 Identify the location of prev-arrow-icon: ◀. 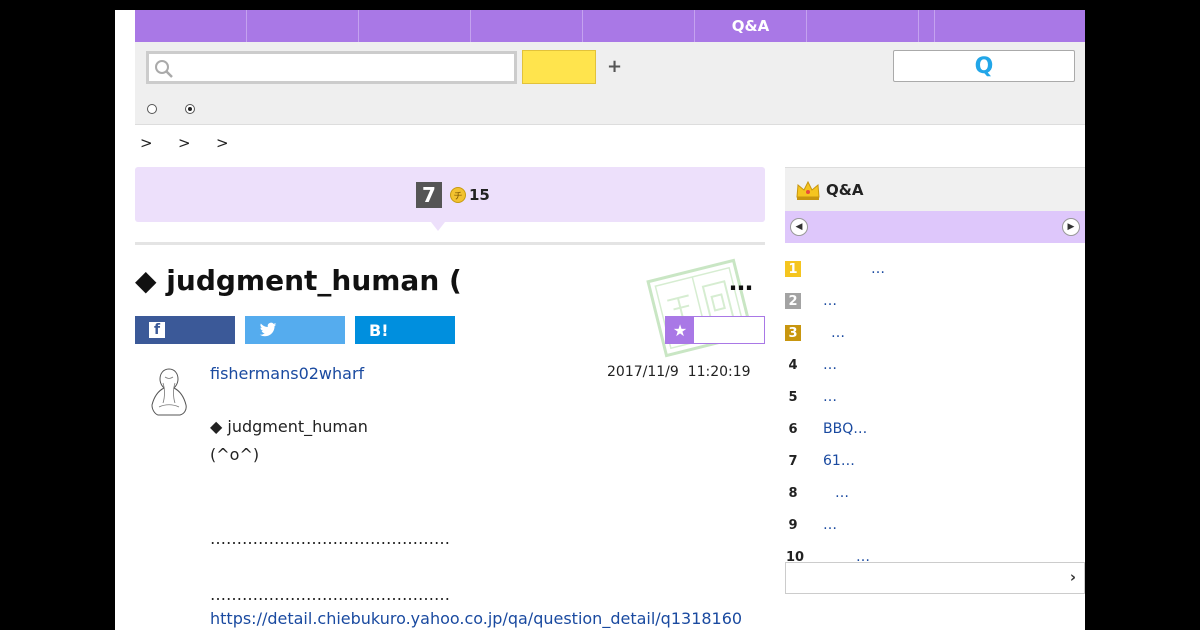
(799, 227).